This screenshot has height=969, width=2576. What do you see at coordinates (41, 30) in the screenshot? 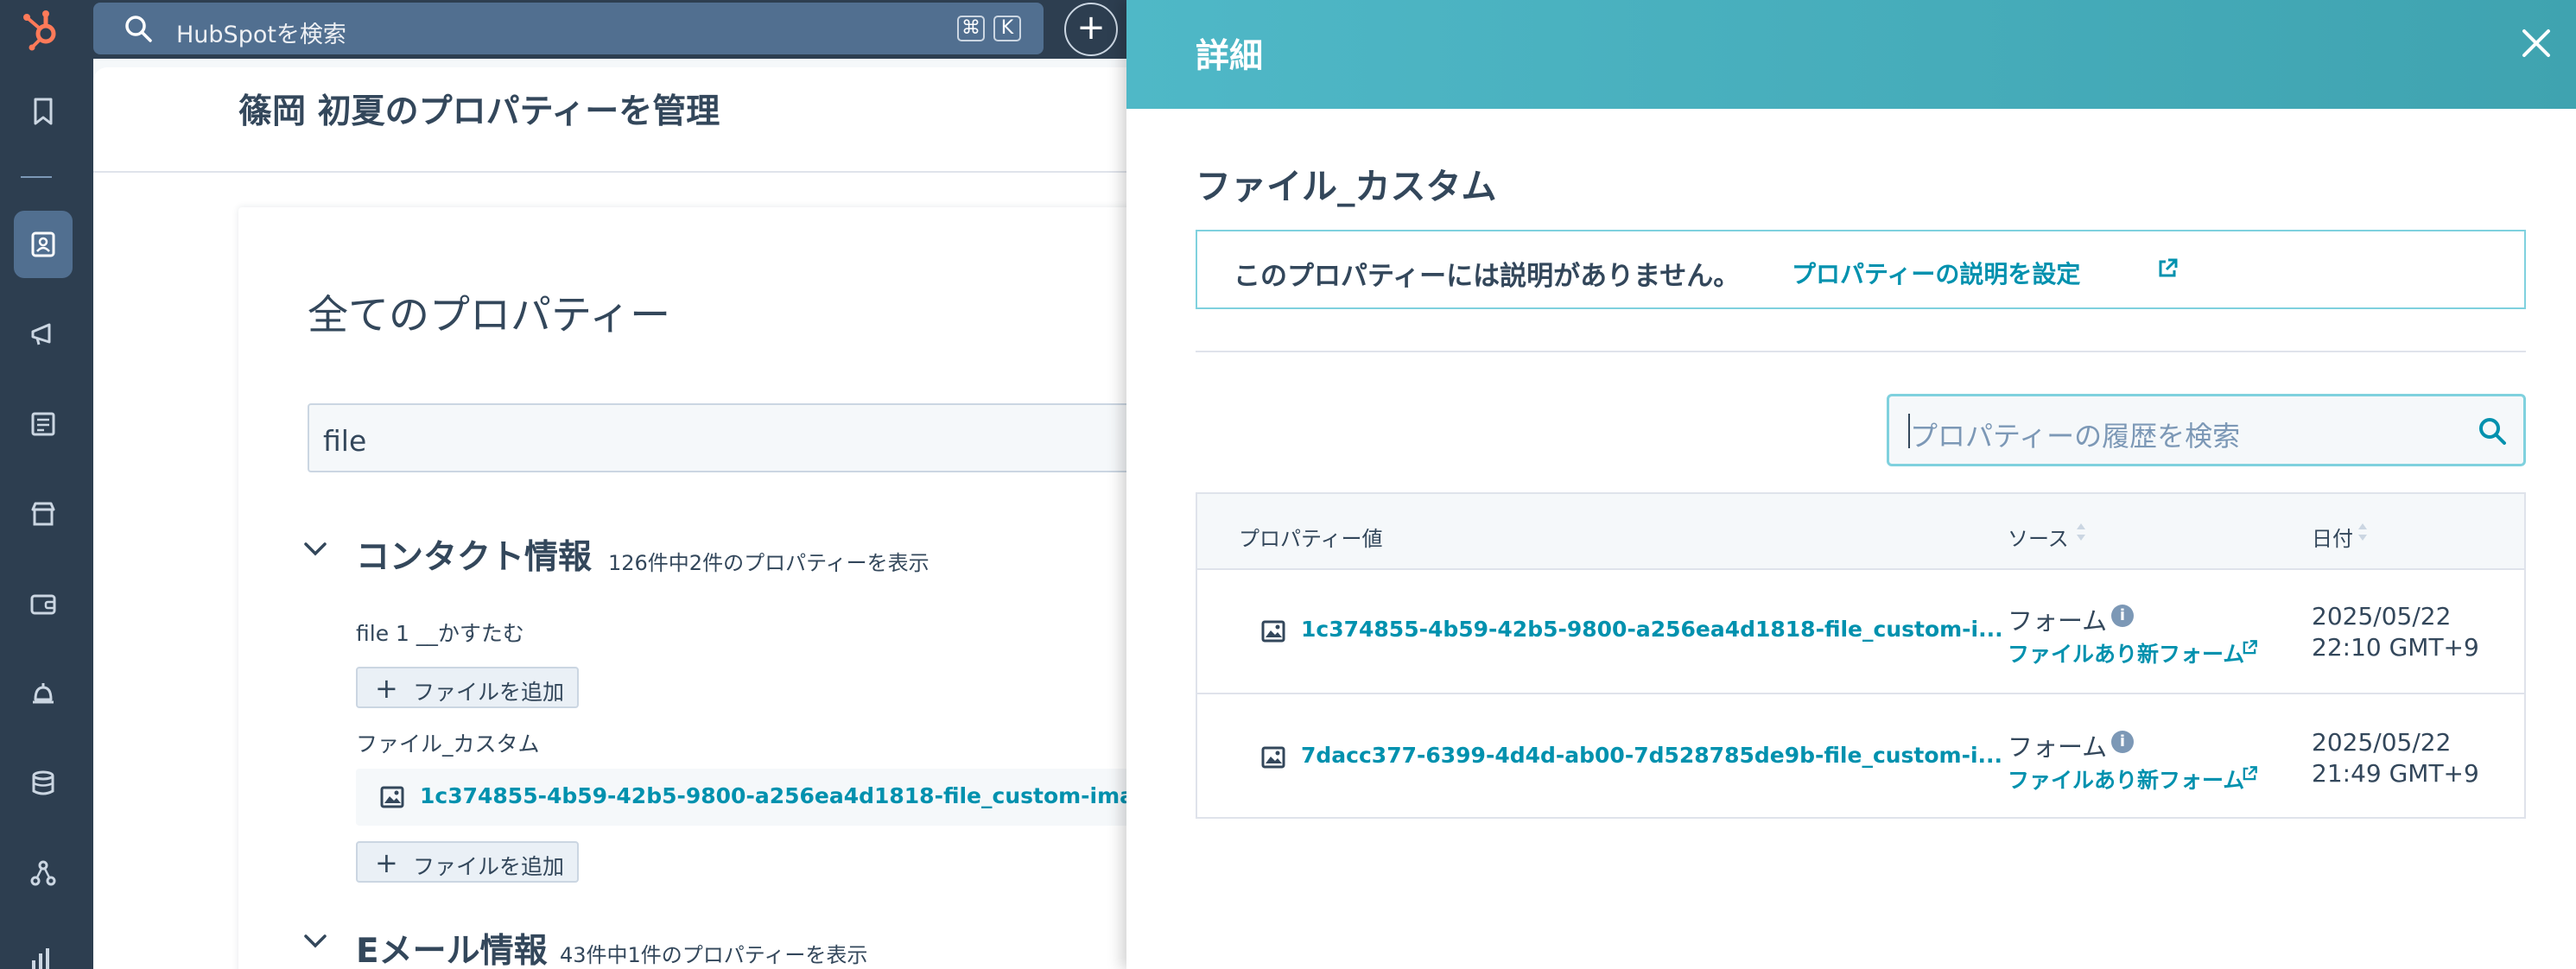
I see `hubspot-logo-icon` at bounding box center [41, 30].